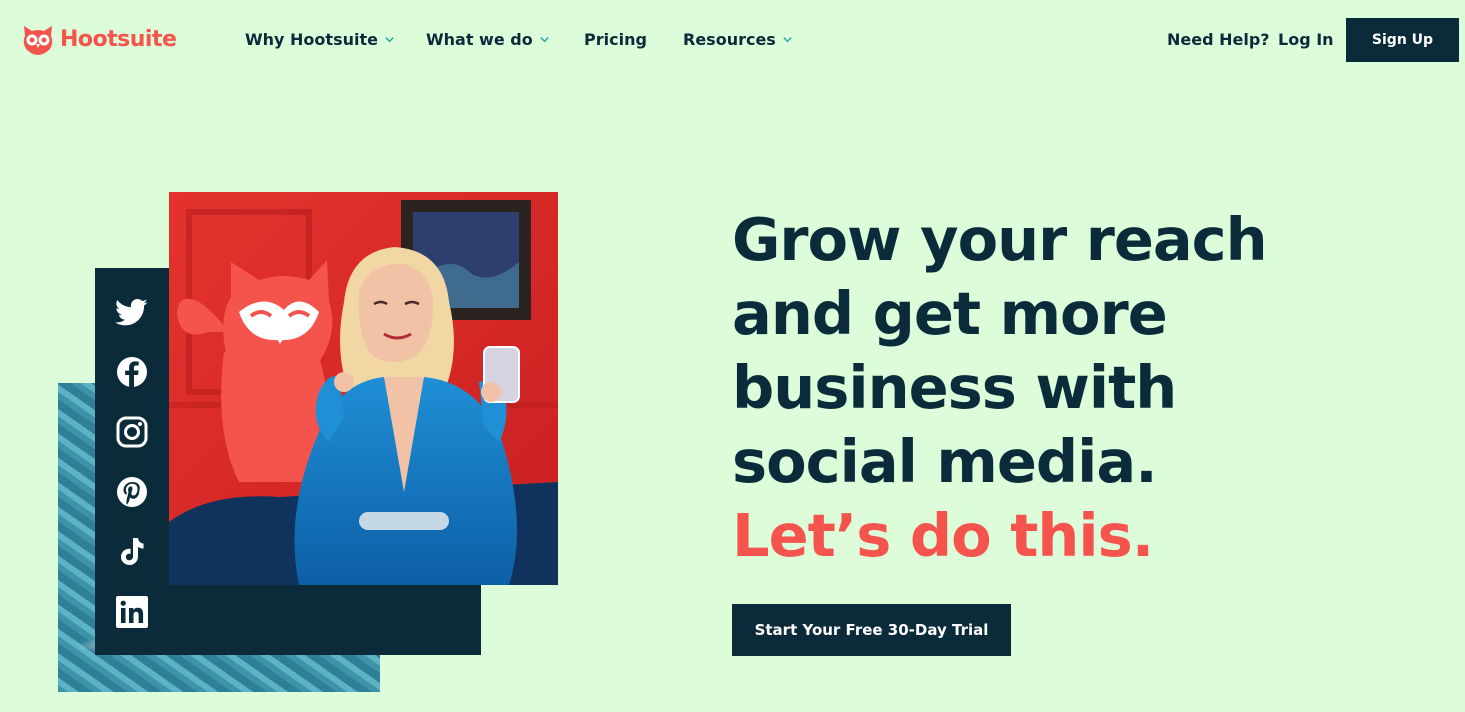 The width and height of the screenshot is (1465, 712). I want to click on headline-line: and get more, so click(950, 313).